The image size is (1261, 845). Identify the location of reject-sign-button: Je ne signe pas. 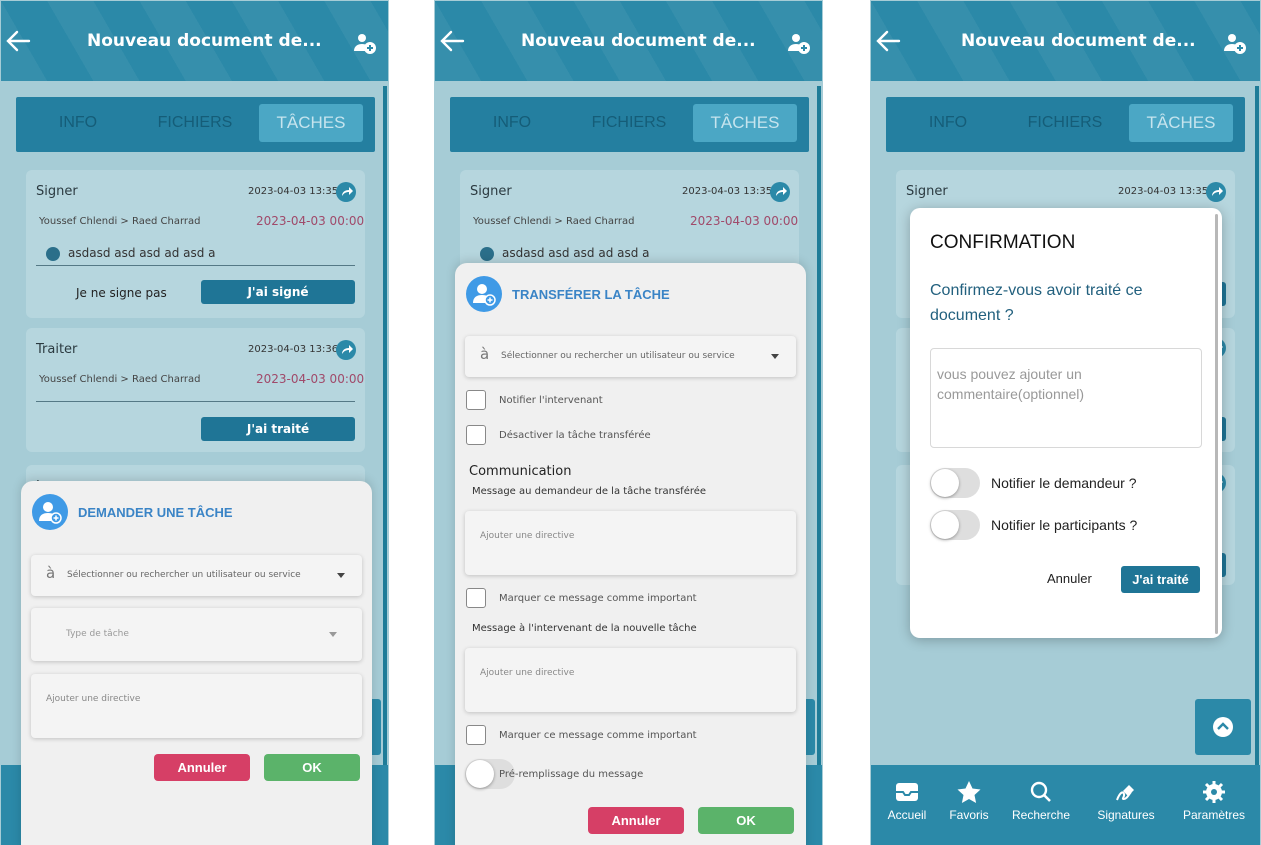
(121, 293).